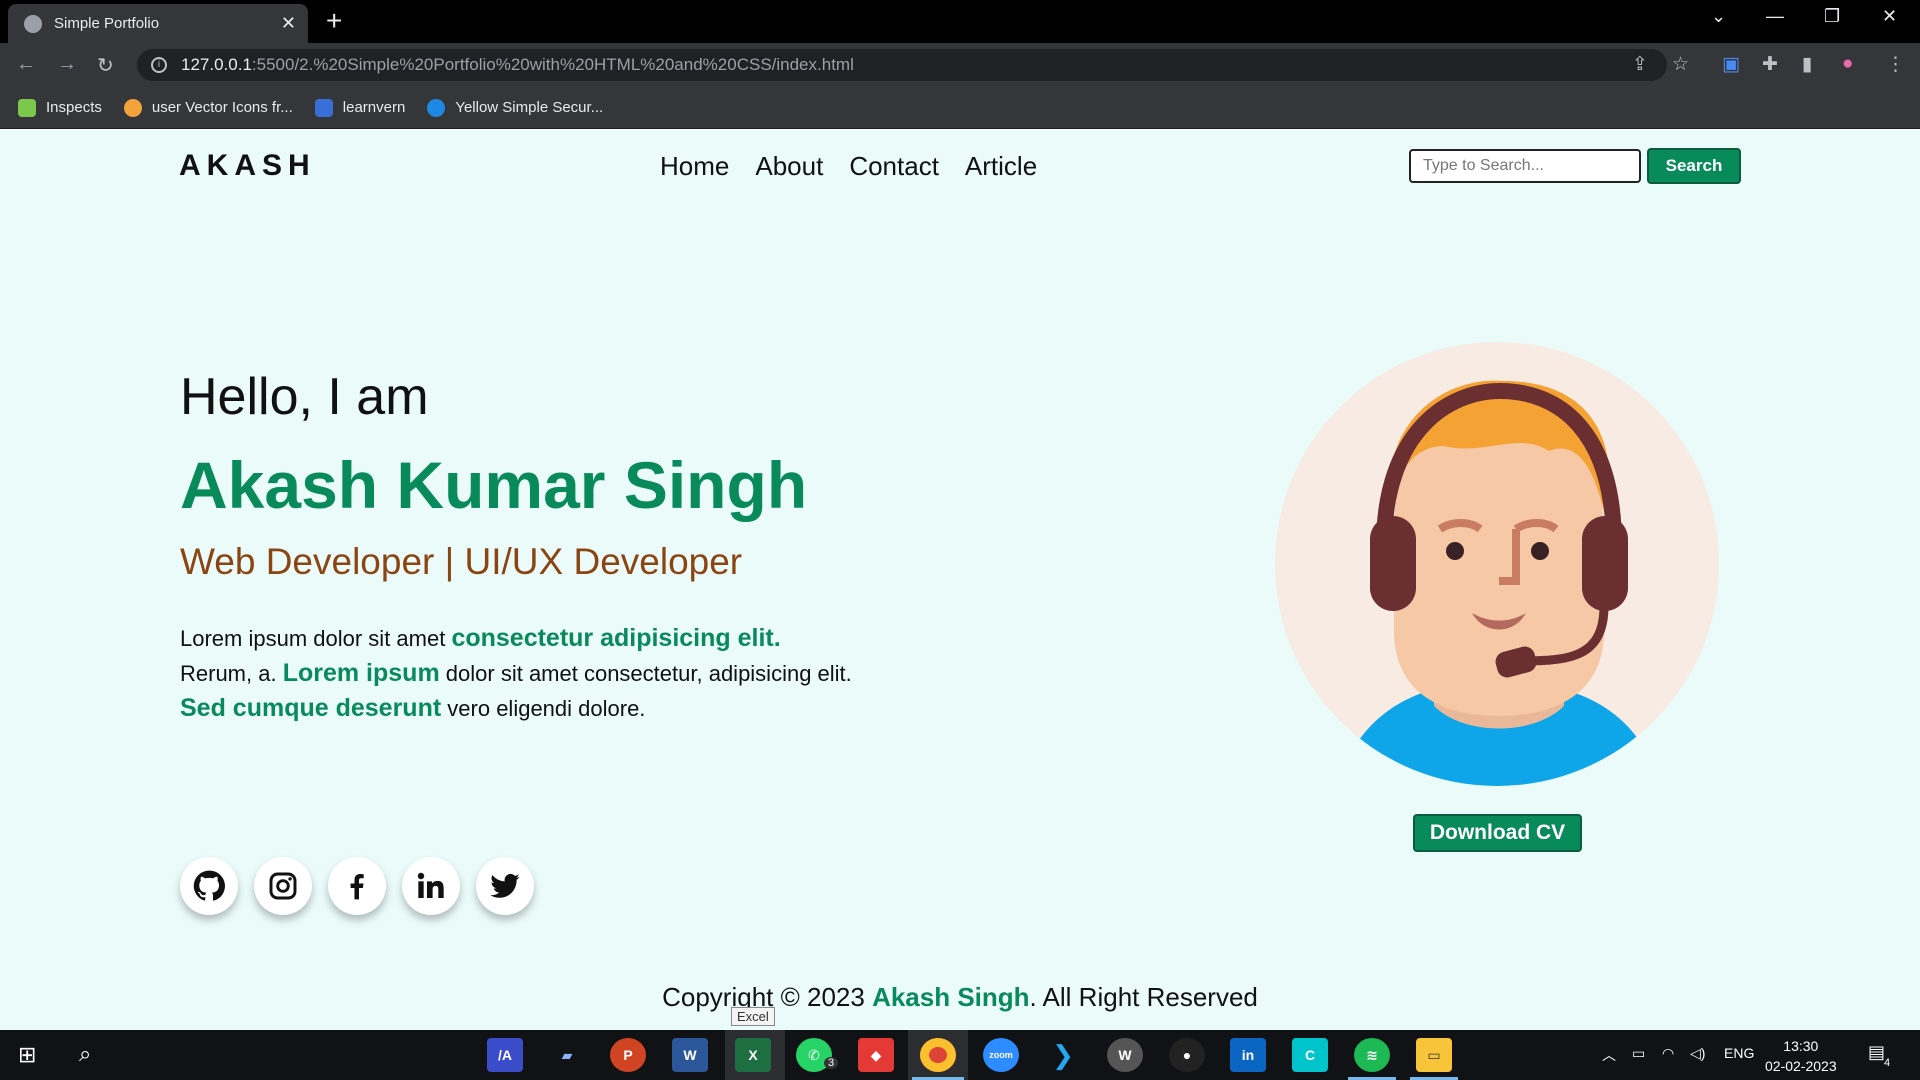 The height and width of the screenshot is (1080, 1920). I want to click on search-button: Search, so click(1694, 166).